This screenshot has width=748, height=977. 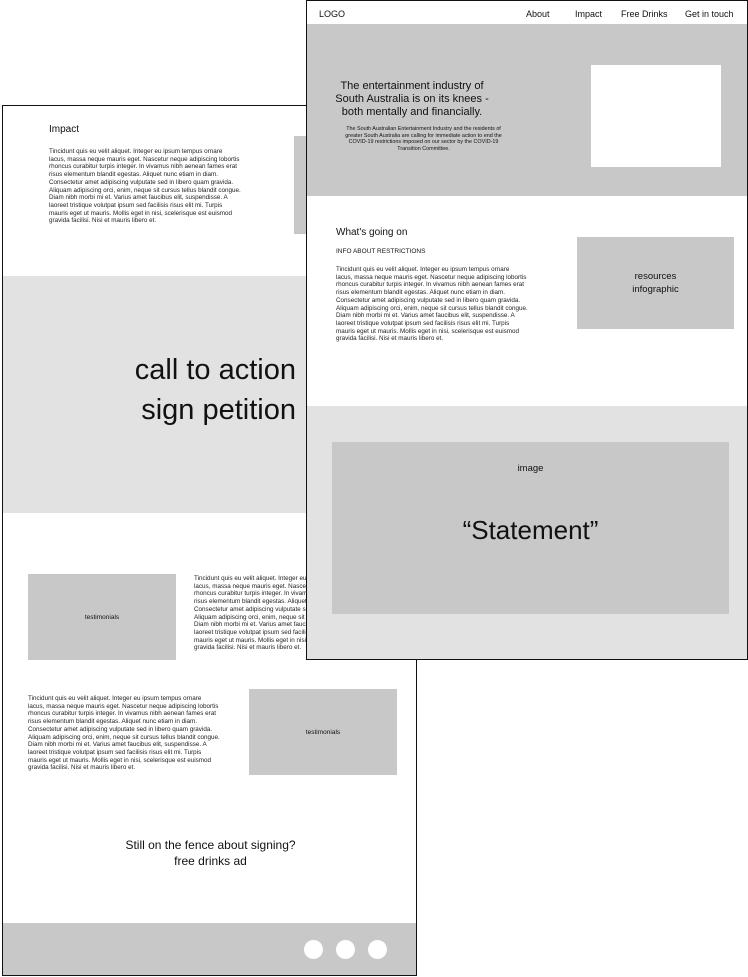 I want to click on statement-text: “Statement”, so click(x=530, y=530).